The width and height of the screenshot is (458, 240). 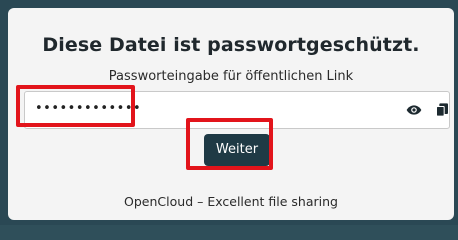 What do you see at coordinates (231, 45) in the screenshot?
I see `page-title: Diese Datei ist passwortgeschützt.` at bounding box center [231, 45].